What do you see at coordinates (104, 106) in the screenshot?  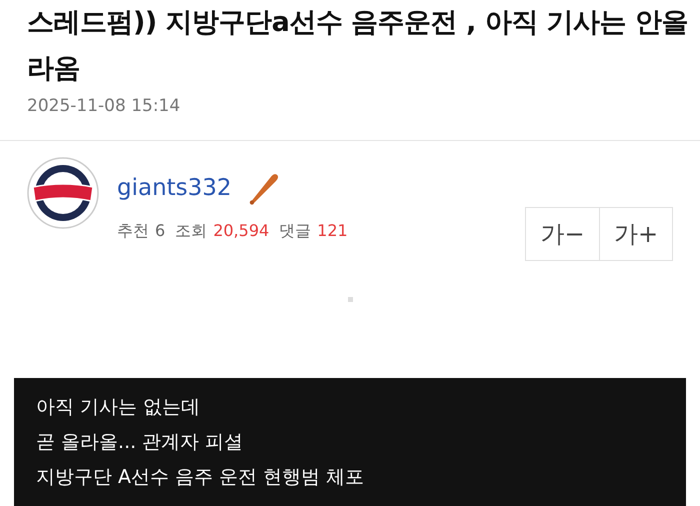 I see `post-date: 2025-11-08 15:14` at bounding box center [104, 106].